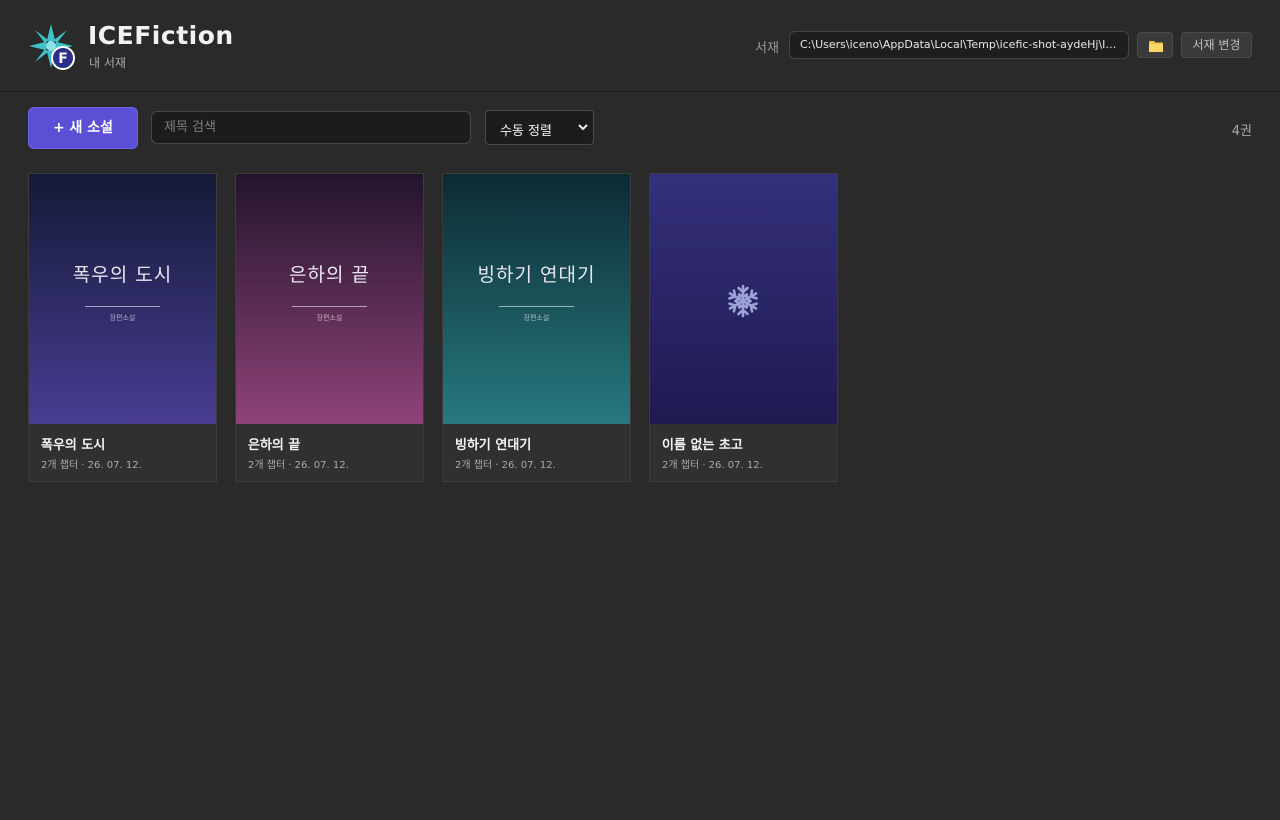 The image size is (1280, 820). What do you see at coordinates (274, 445) in the screenshot?
I see `book-title: 은하의 끝` at bounding box center [274, 445].